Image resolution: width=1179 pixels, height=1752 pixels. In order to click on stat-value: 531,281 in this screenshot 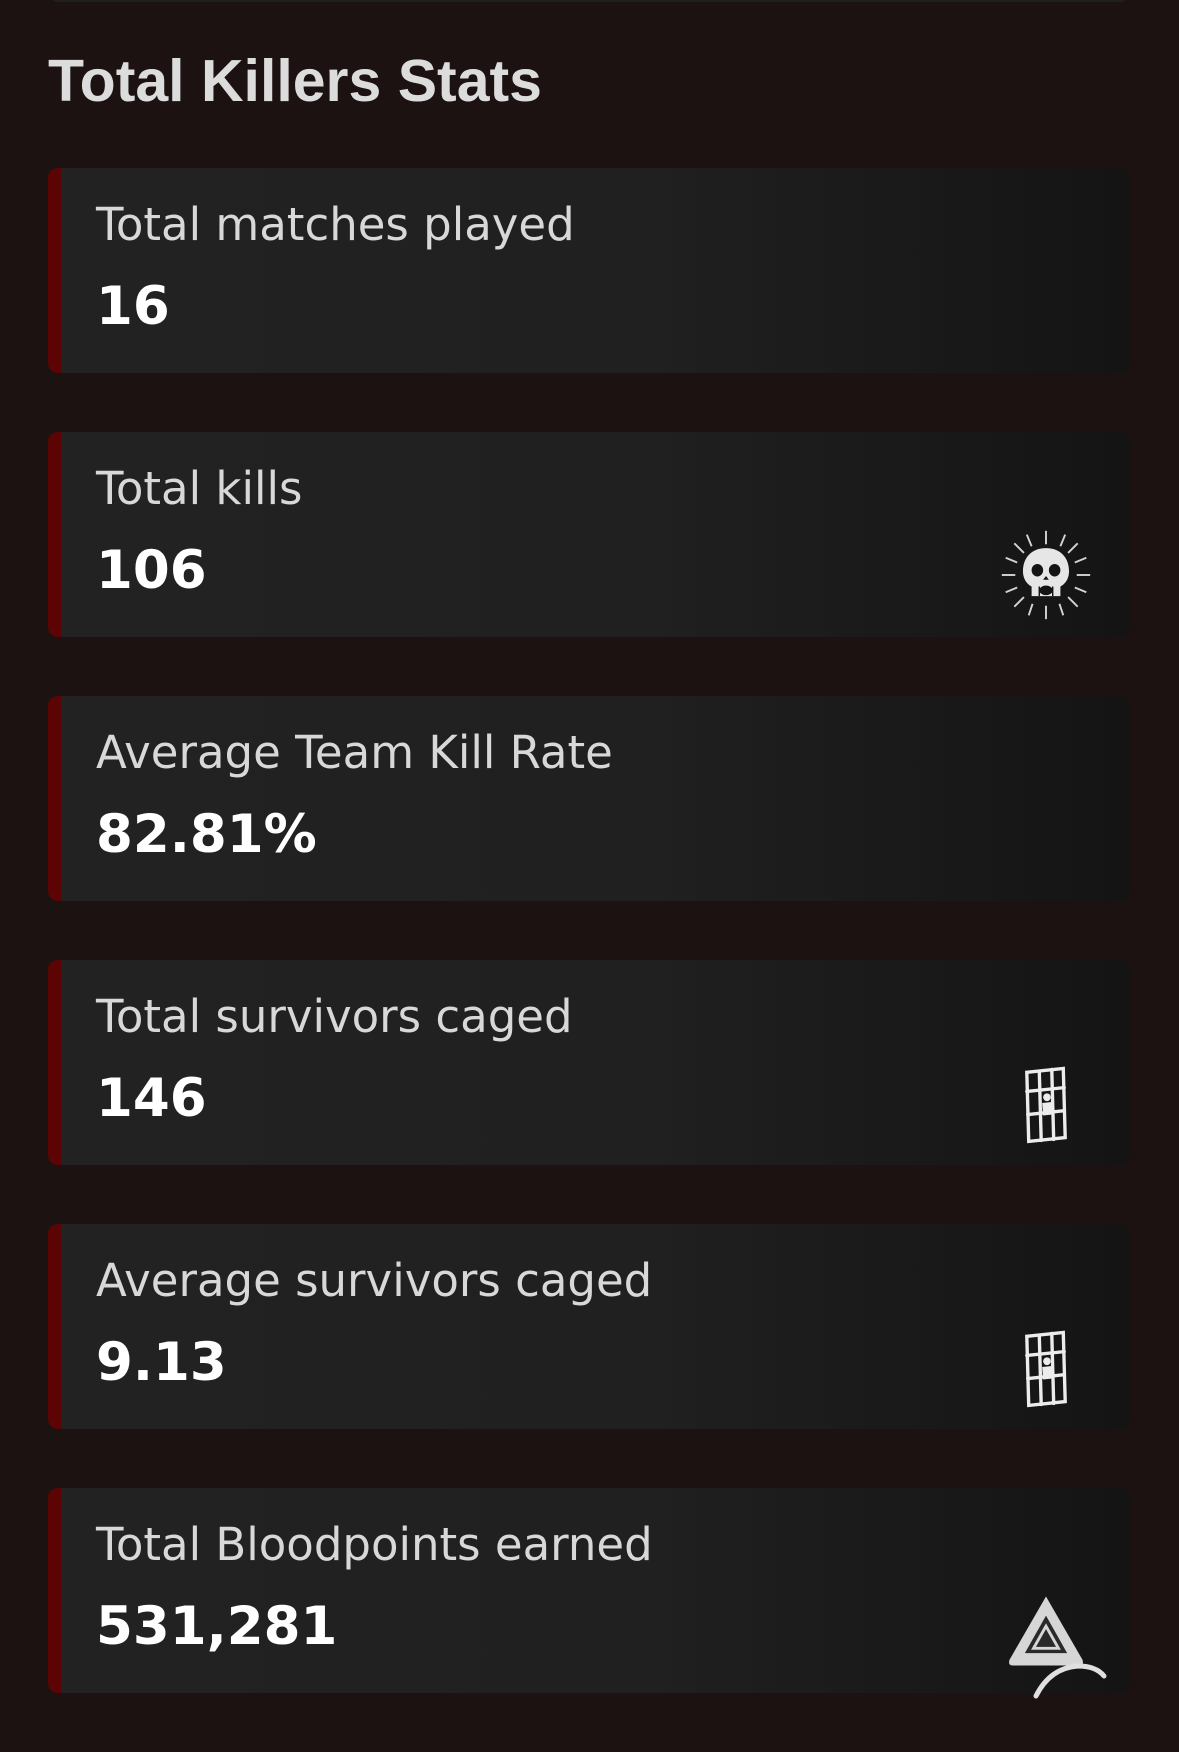, I will do `click(217, 1626)`.